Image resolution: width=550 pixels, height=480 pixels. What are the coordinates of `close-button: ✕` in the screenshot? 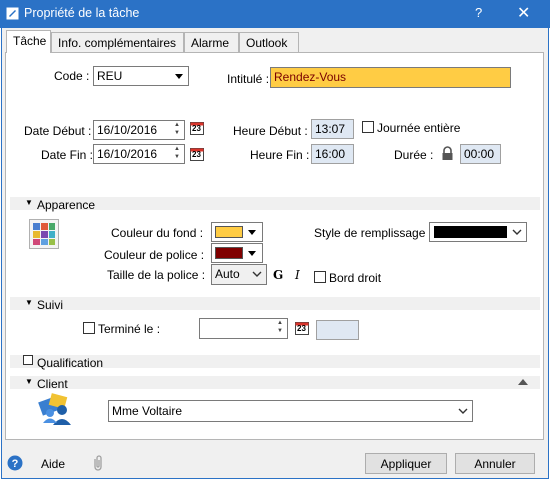 It's located at (523, 13).